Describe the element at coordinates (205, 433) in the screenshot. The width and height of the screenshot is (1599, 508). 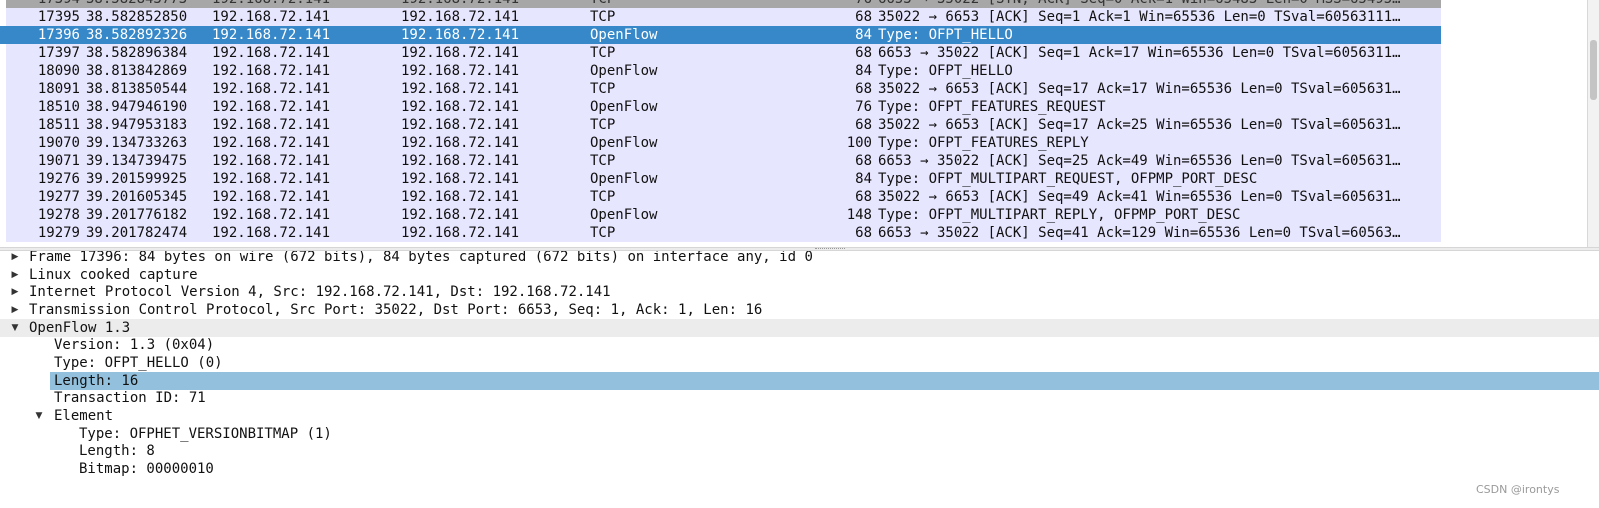
I see `detail-text: Type: OFPHET_VERSIONBITMAP (1)` at that location.